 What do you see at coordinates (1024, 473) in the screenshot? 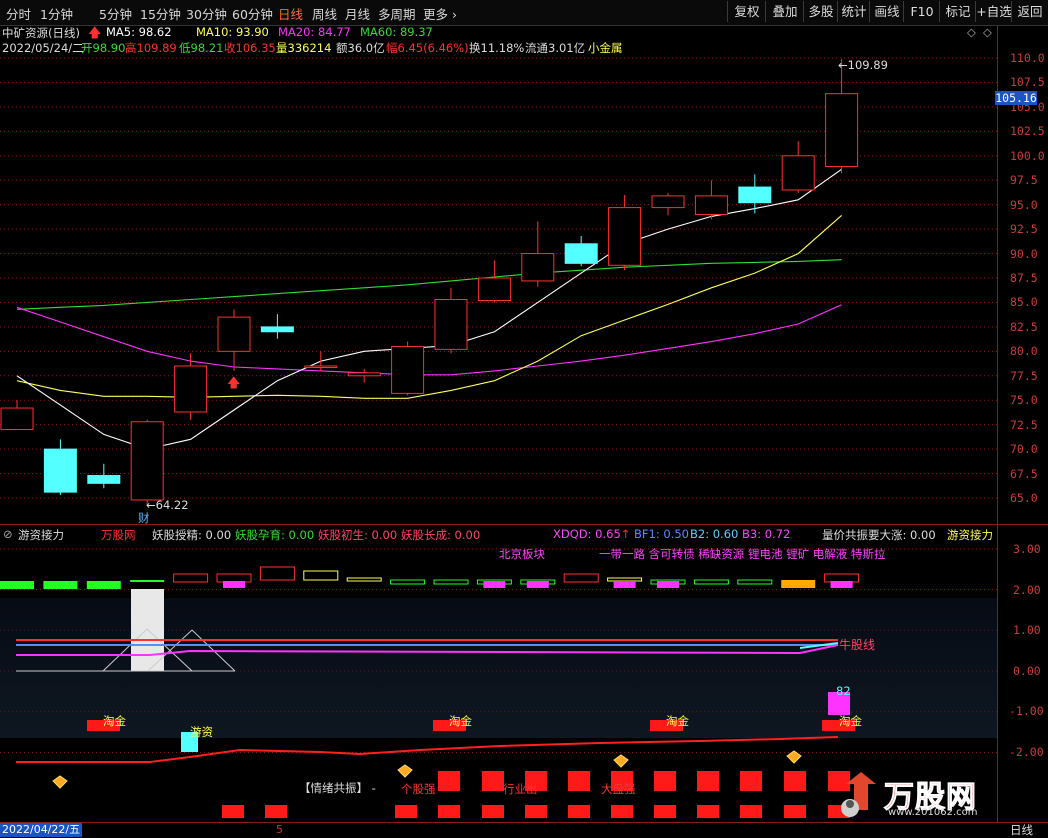
I see `price-tick: 67.5` at bounding box center [1024, 473].